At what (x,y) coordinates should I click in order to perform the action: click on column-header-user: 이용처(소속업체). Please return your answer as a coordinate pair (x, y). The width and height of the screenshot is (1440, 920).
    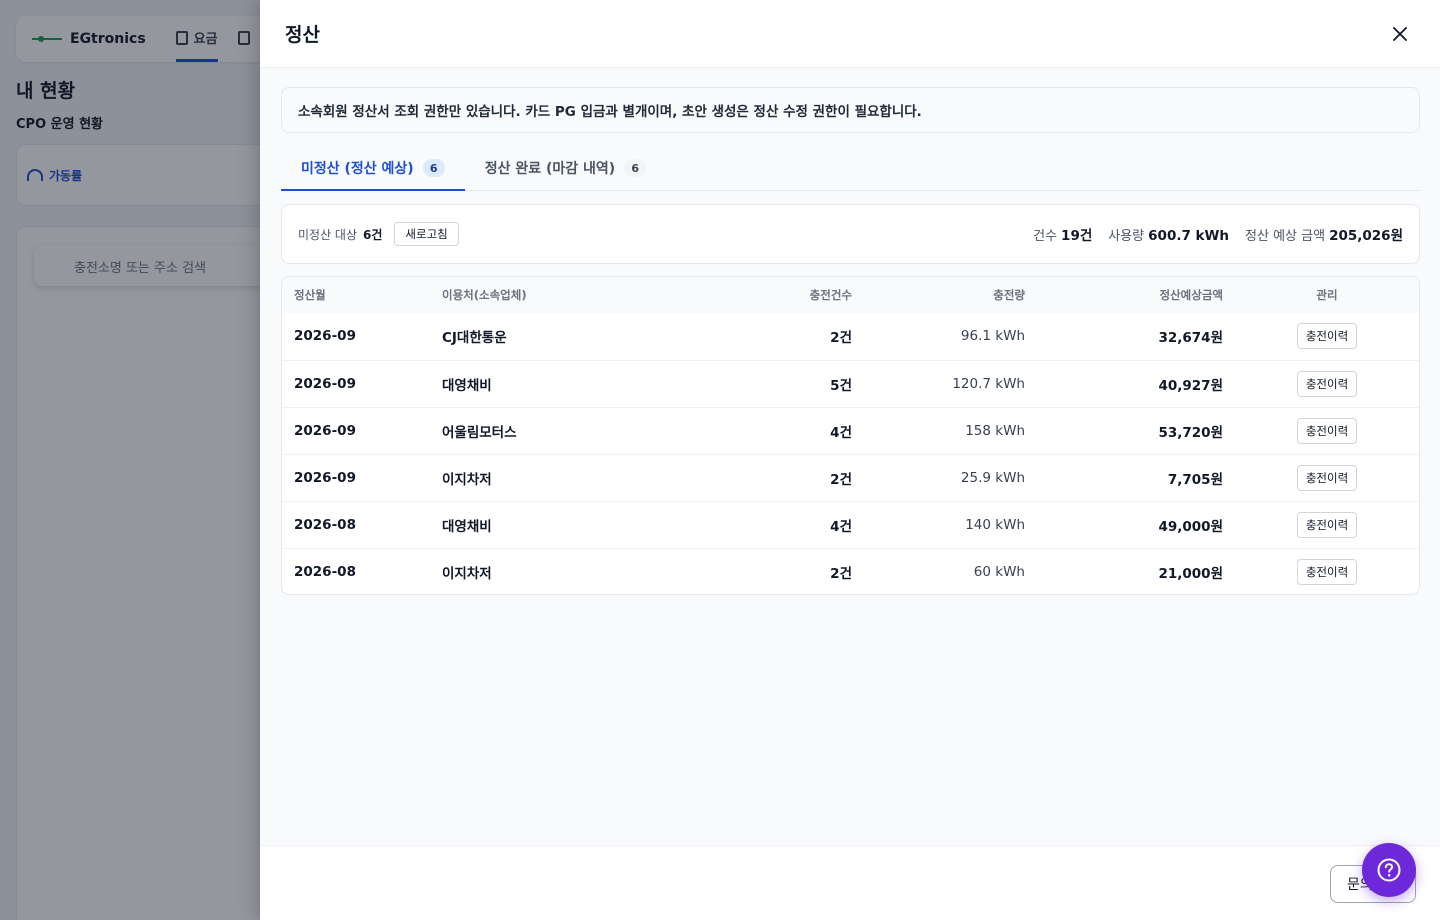
    Looking at the image, I should click on (484, 295).